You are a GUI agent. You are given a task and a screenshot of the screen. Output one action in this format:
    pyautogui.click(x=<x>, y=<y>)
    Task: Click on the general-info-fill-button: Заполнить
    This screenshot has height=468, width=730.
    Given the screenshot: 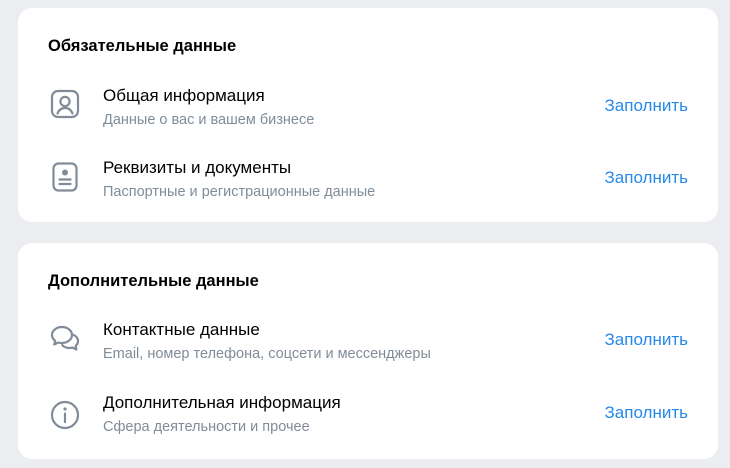 What is the action you would take?
    pyautogui.click(x=646, y=106)
    